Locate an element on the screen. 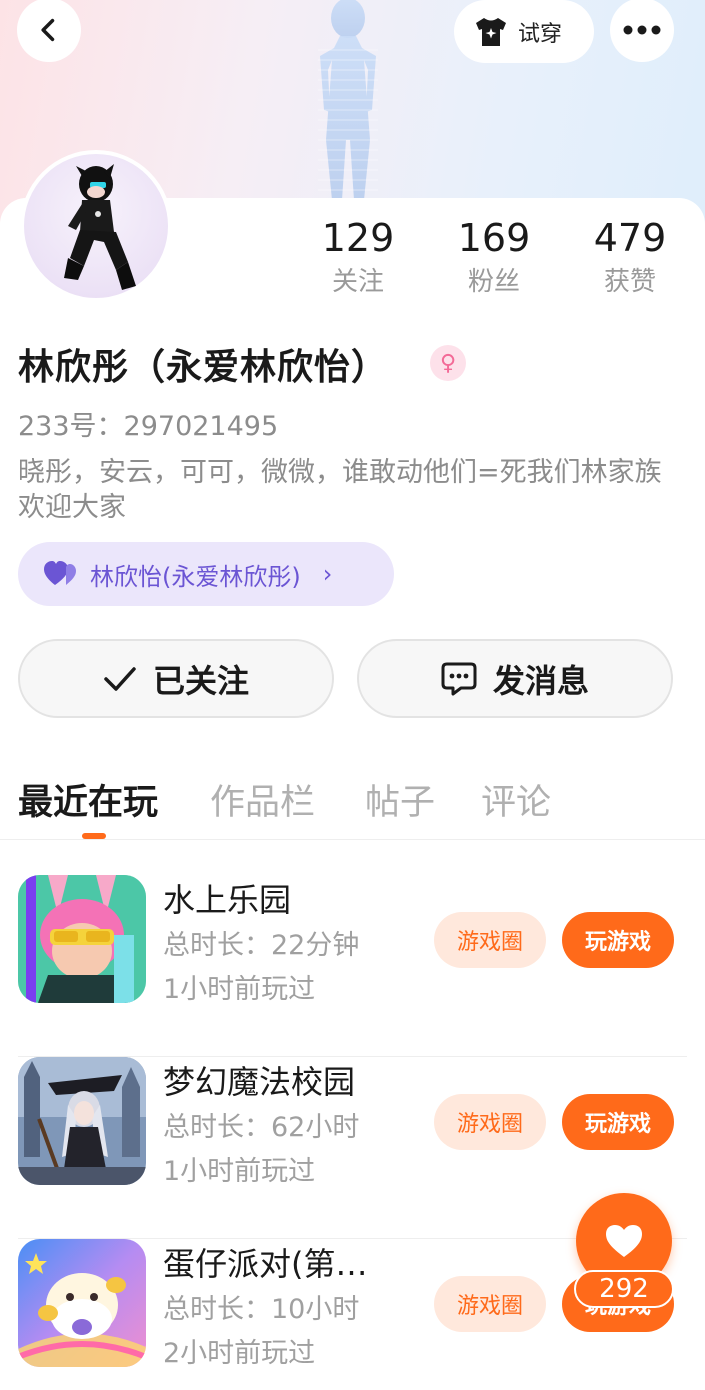 This screenshot has width=705, height=1390. like-count-badge: 292 is located at coordinates (624, 1289).